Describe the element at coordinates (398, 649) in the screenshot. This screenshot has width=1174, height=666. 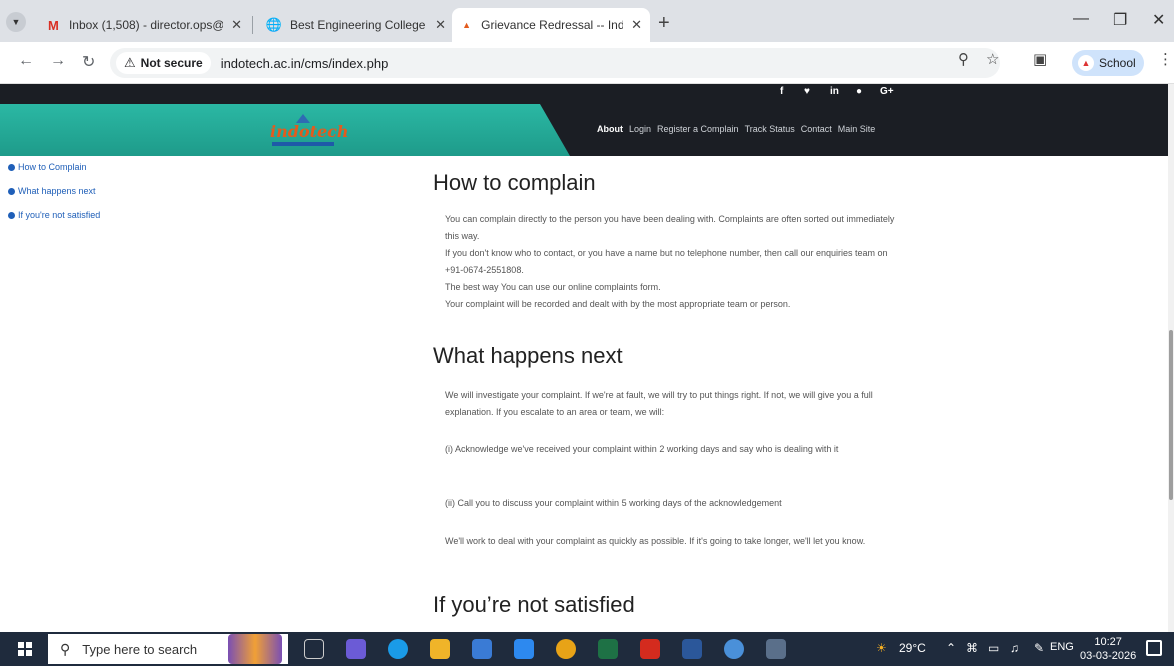
I see `edge-icon` at that location.